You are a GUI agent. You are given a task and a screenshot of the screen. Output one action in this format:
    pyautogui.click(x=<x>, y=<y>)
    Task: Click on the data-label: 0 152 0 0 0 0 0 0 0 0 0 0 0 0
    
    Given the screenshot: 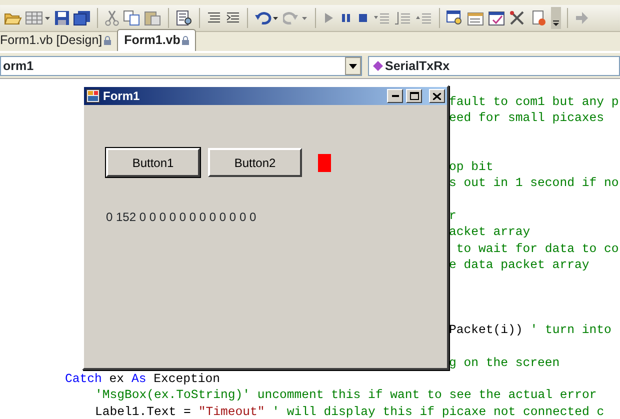 What is the action you would take?
    pyautogui.click(x=181, y=217)
    